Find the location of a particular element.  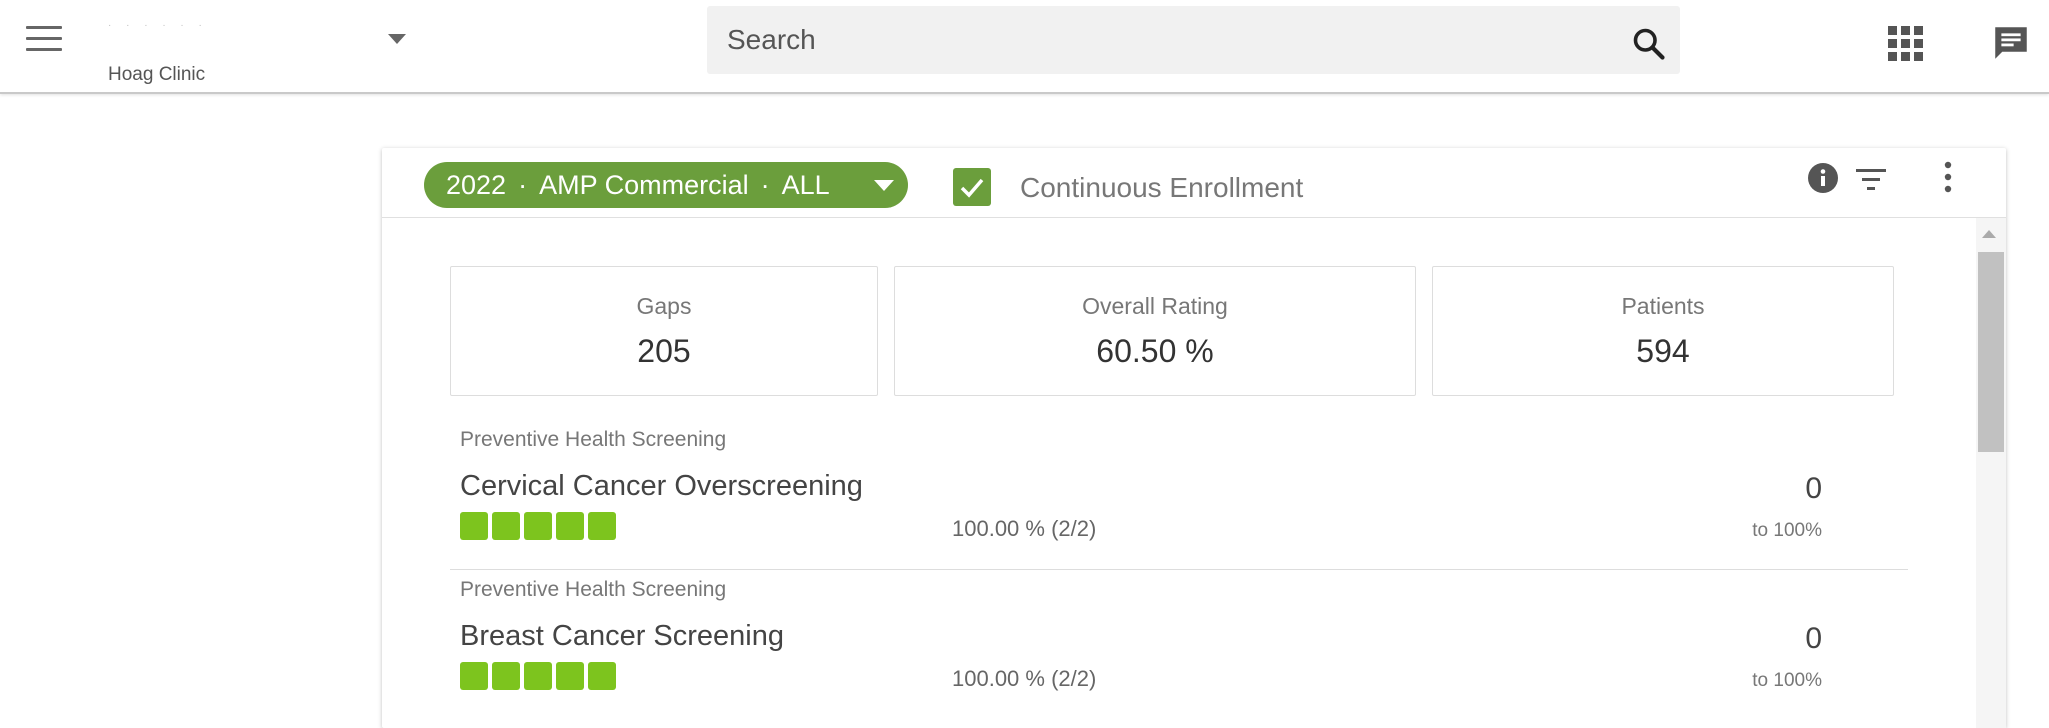

clinic-name: Hoag Clinic is located at coordinates (157, 74).